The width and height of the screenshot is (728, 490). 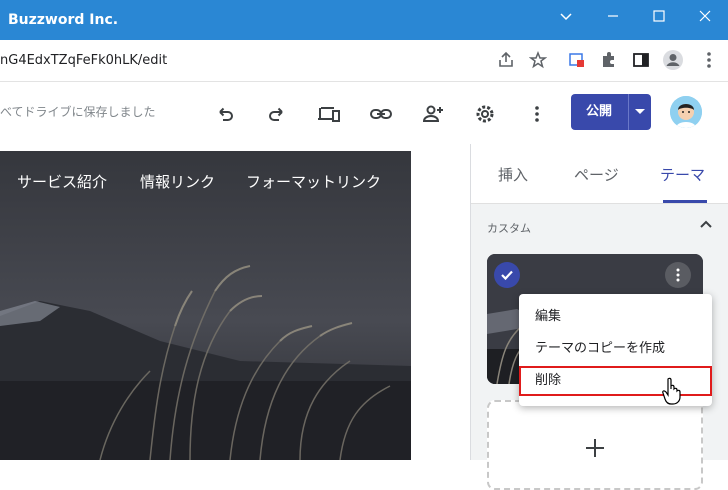 What do you see at coordinates (485, 114) in the screenshot?
I see `gear-icon` at bounding box center [485, 114].